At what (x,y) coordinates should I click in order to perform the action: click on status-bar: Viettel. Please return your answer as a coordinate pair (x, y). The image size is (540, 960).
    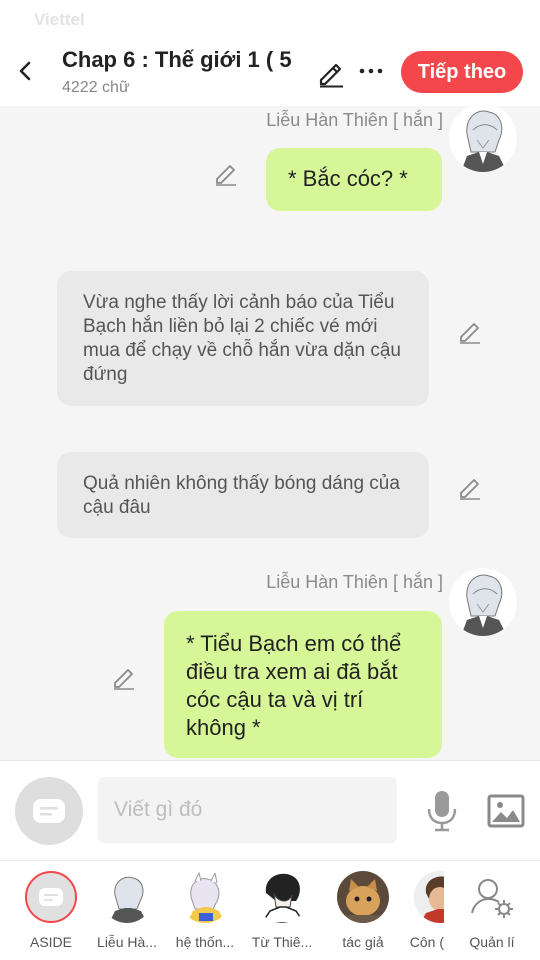
    Looking at the image, I should click on (270, 20).